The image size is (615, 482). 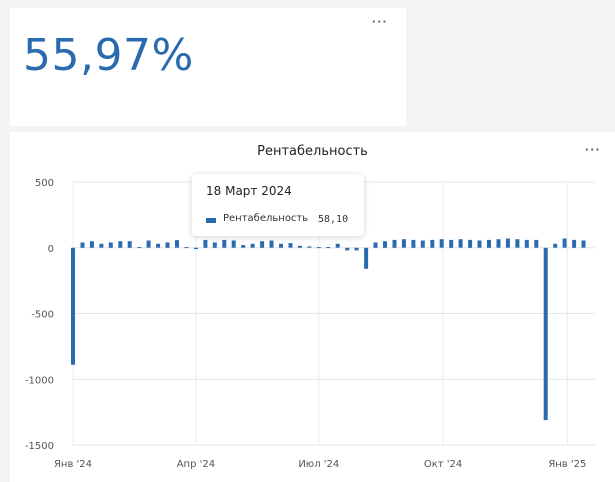 I want to click on tooltip-series-swatch, so click(x=211, y=220).